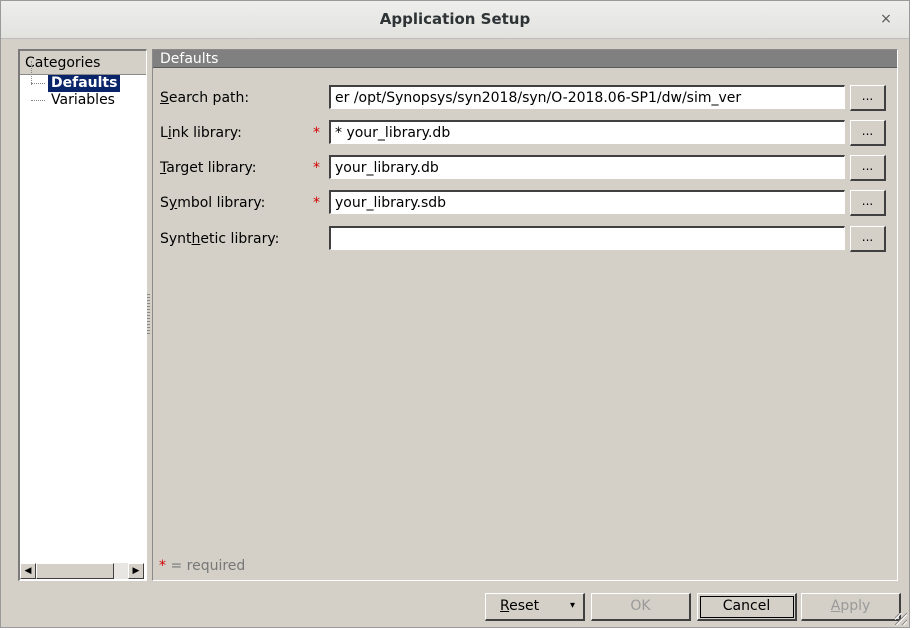 The height and width of the screenshot is (630, 912). Describe the element at coordinates (148, 314) in the screenshot. I see `splitter-handle` at that location.